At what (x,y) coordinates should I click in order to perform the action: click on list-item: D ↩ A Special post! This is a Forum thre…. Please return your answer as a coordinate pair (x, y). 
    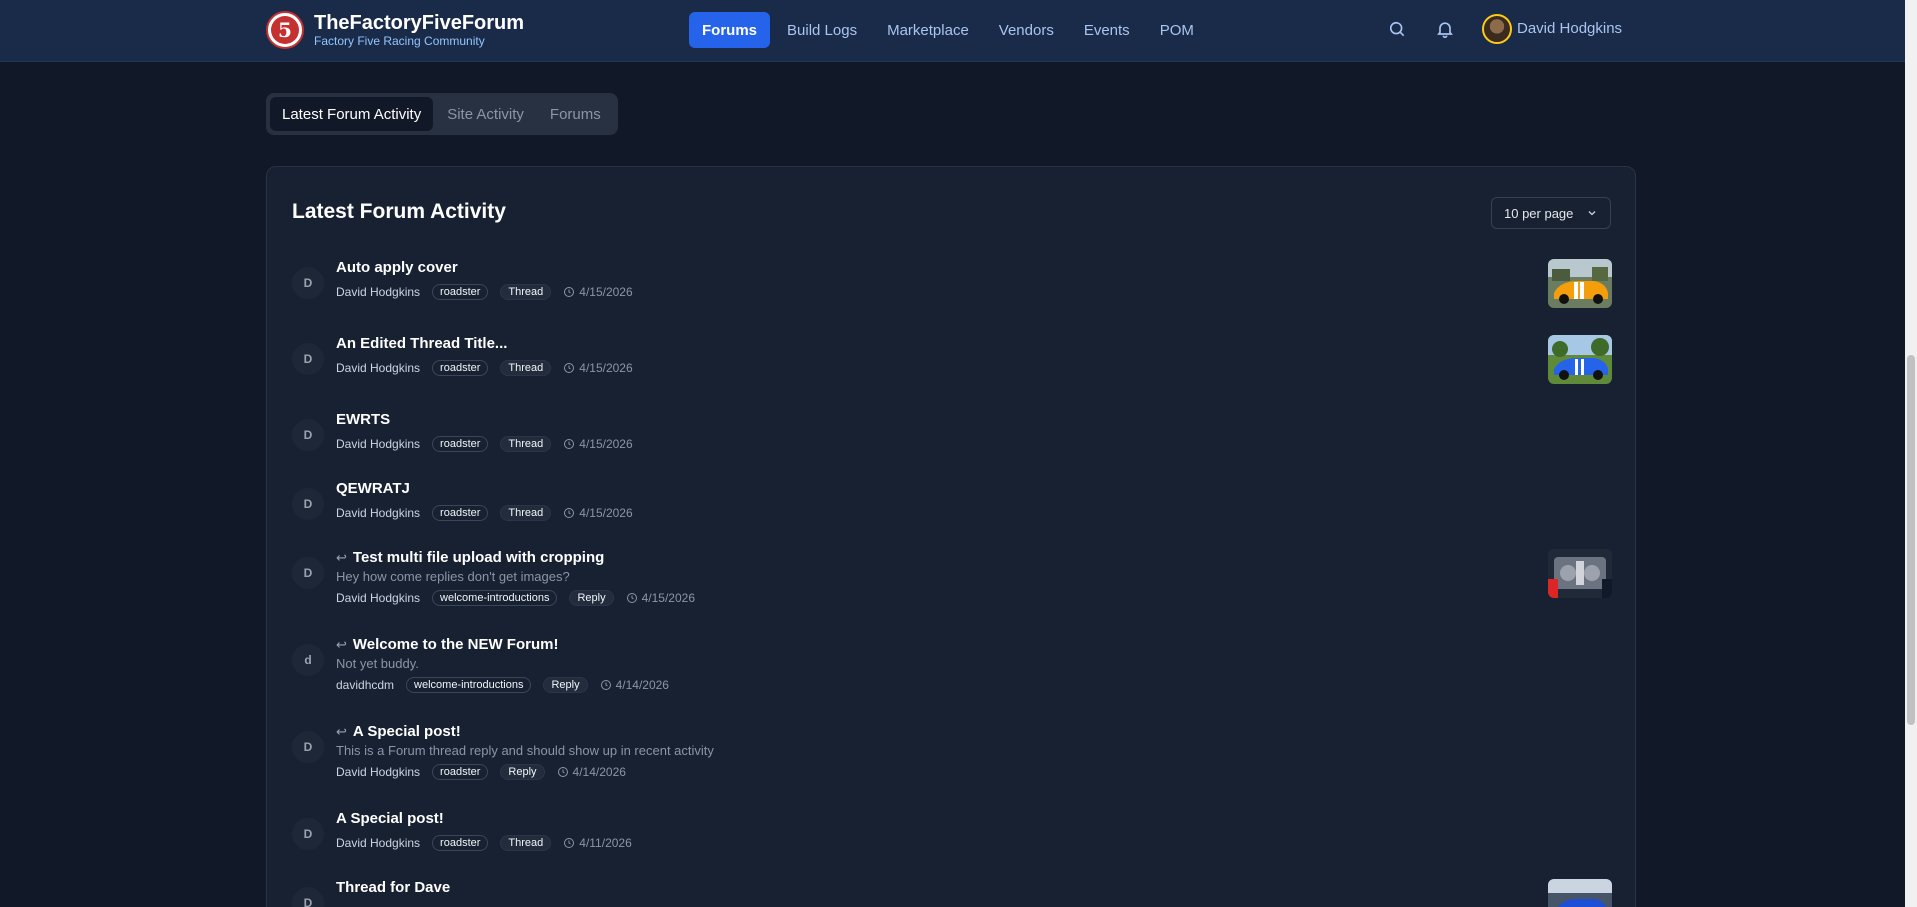
    Looking at the image, I should click on (952, 754).